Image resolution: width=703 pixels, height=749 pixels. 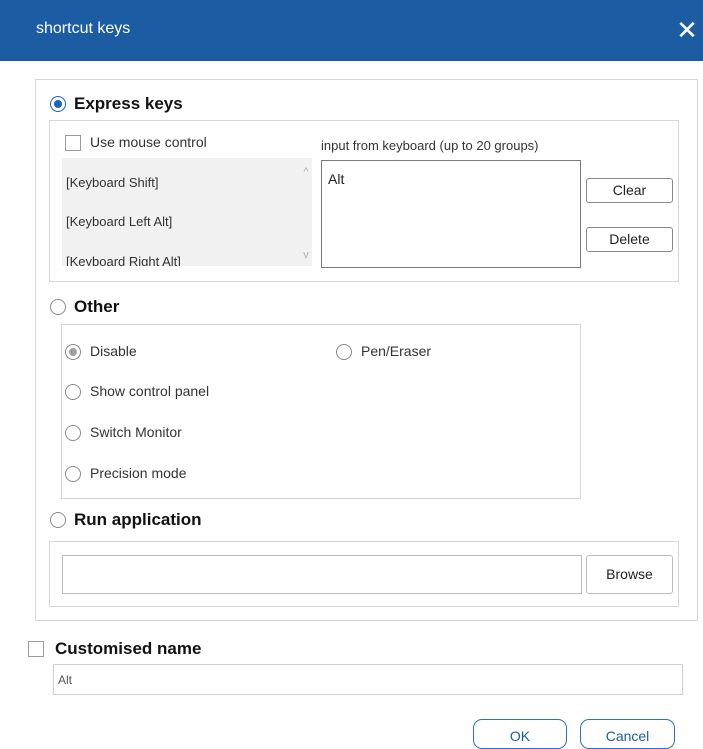 I want to click on keyboard-input-field: Alt, so click(x=451, y=214).